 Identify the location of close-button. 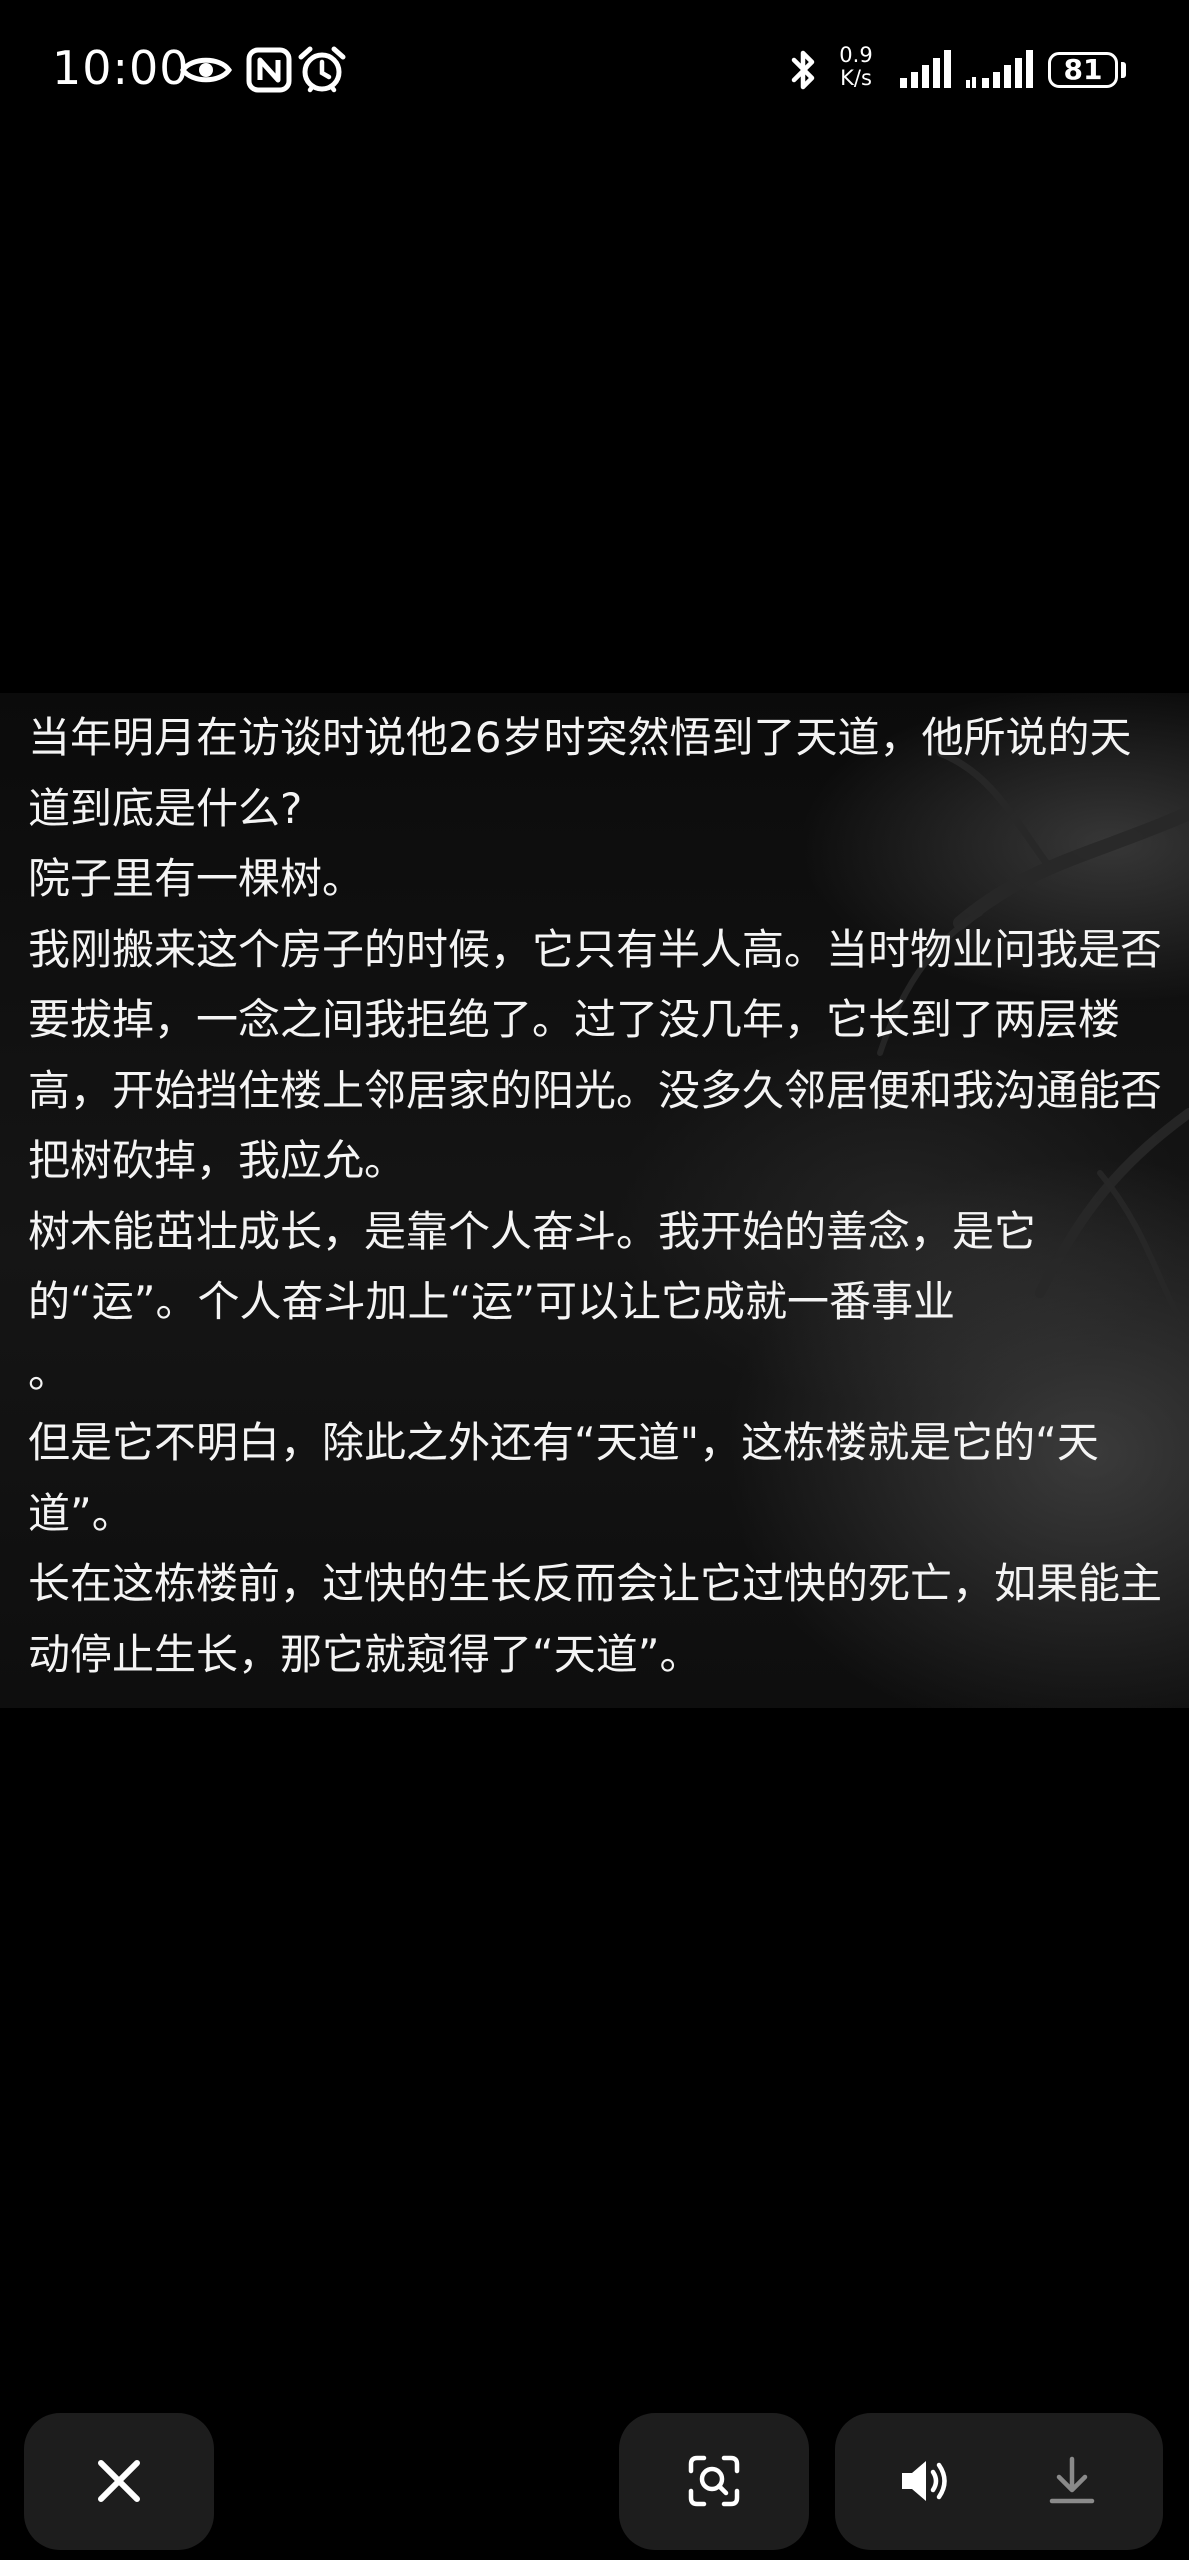
(119, 2481).